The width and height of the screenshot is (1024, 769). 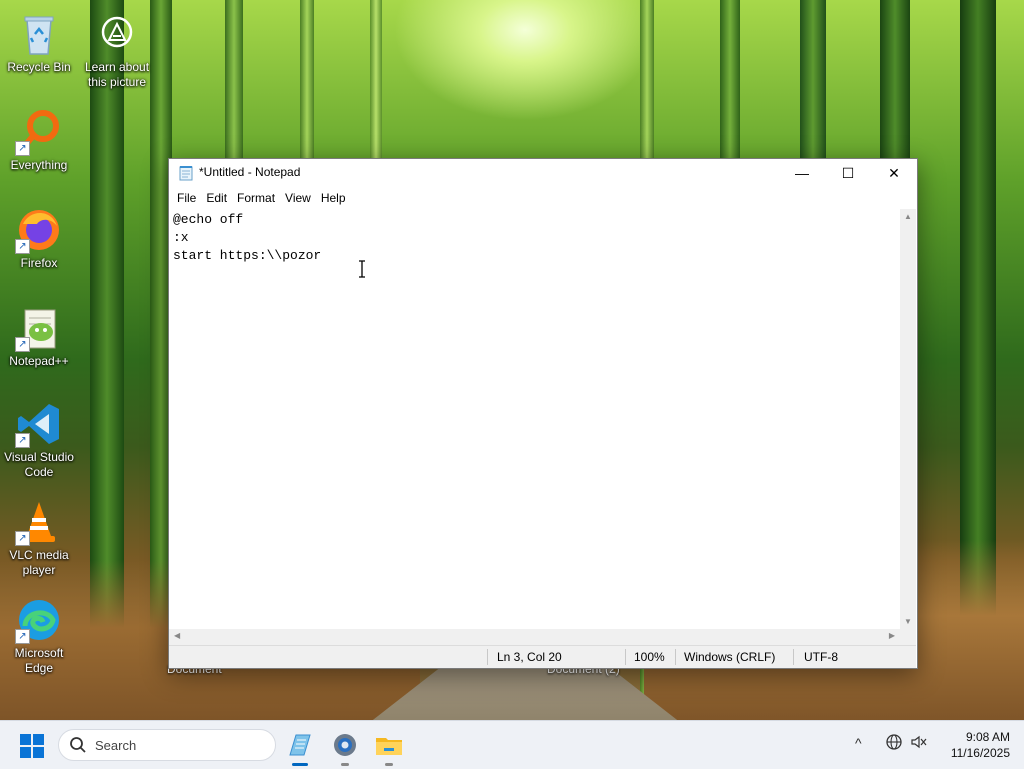 What do you see at coordinates (300, 764) in the screenshot?
I see `active-indicator` at bounding box center [300, 764].